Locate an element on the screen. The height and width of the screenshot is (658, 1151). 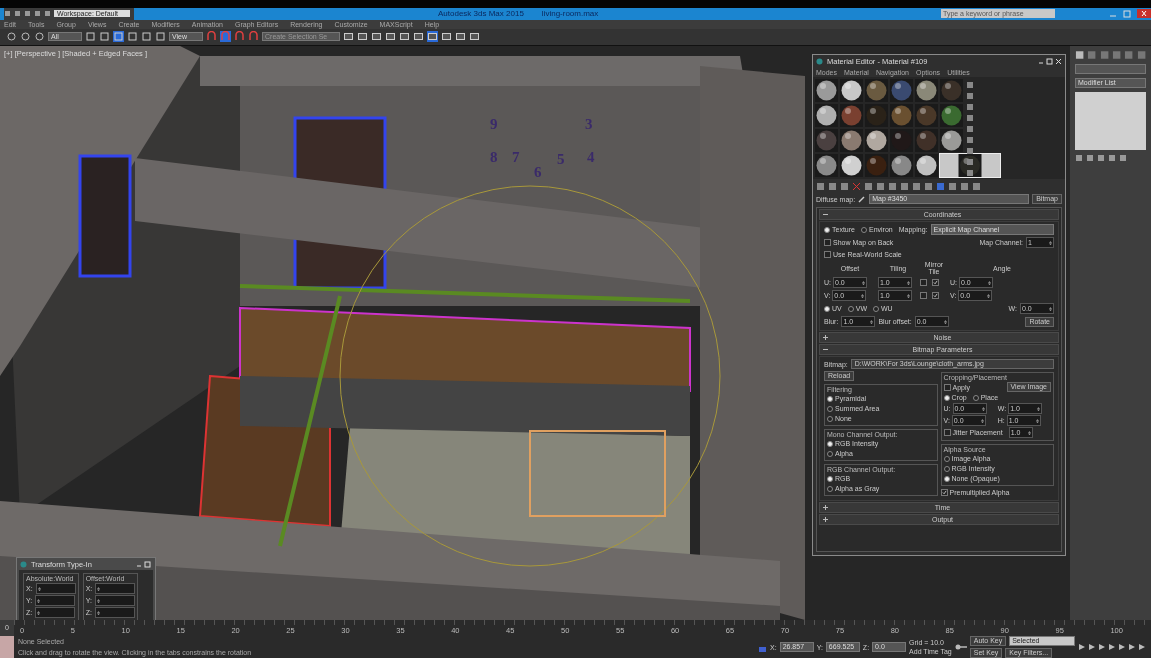
object-name-field is located at coordinates (1110, 69).